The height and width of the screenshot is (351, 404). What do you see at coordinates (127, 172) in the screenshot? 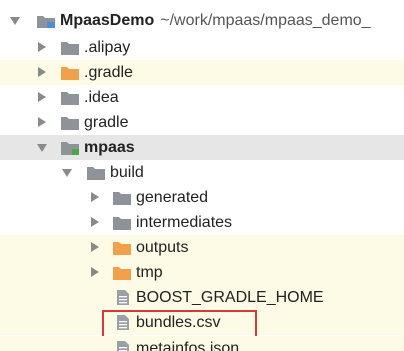
I see `tree-row-label: build` at bounding box center [127, 172].